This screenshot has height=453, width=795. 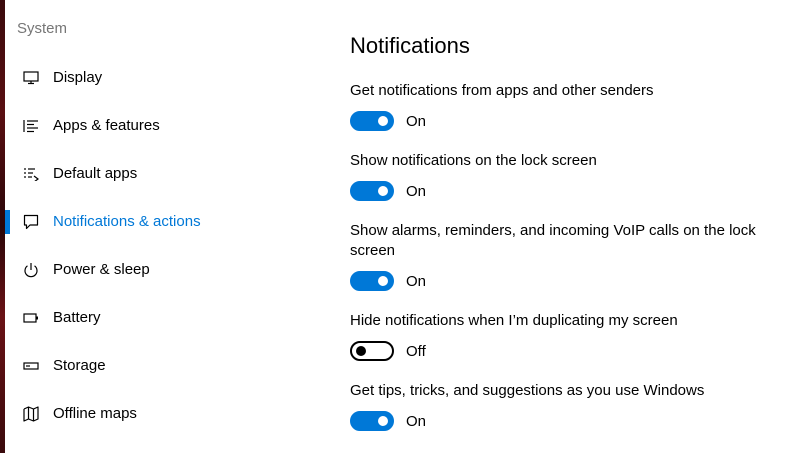 I want to click on setting-lock-screen-notifications: Show notifications on the lock screen On, so click(x=560, y=176).